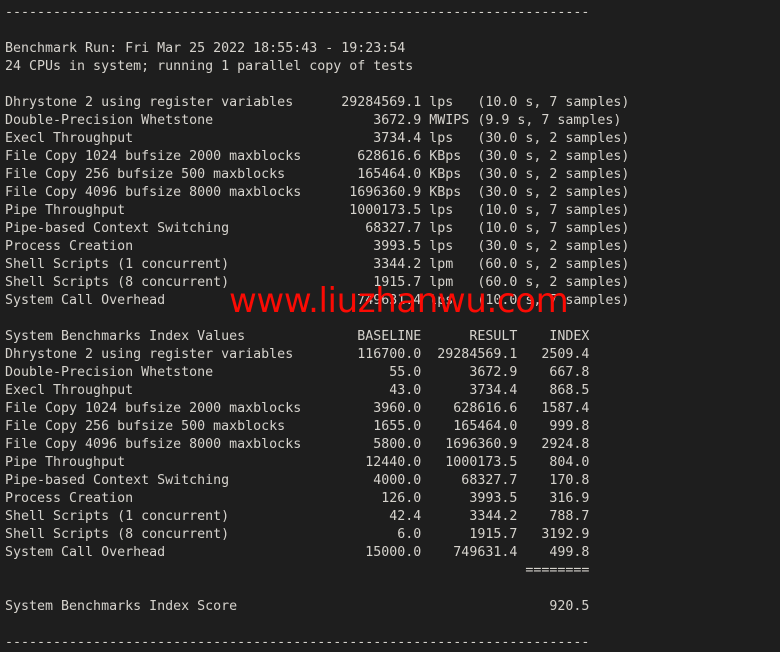 This screenshot has height=652, width=780. Describe the element at coordinates (297, 462) in the screenshot. I see `index-table-row: Pipe Throughput 12440.0 1000173.5 804.0` at that location.